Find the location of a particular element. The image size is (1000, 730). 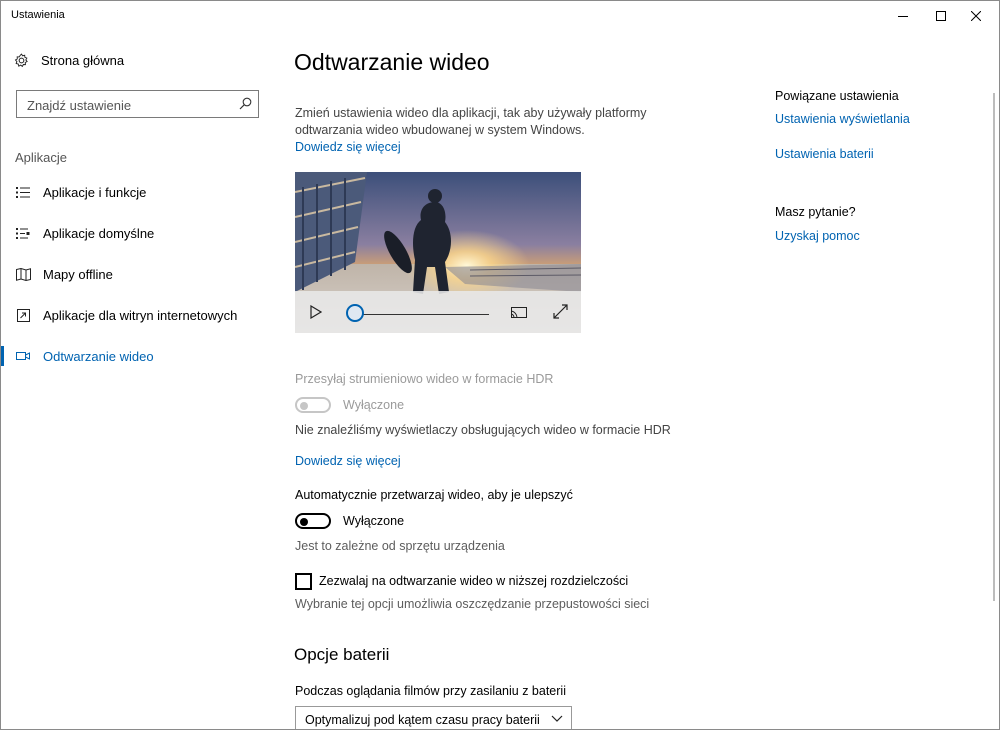

sidebar-item-label: Aplikacje i funkcje is located at coordinates (95, 192).